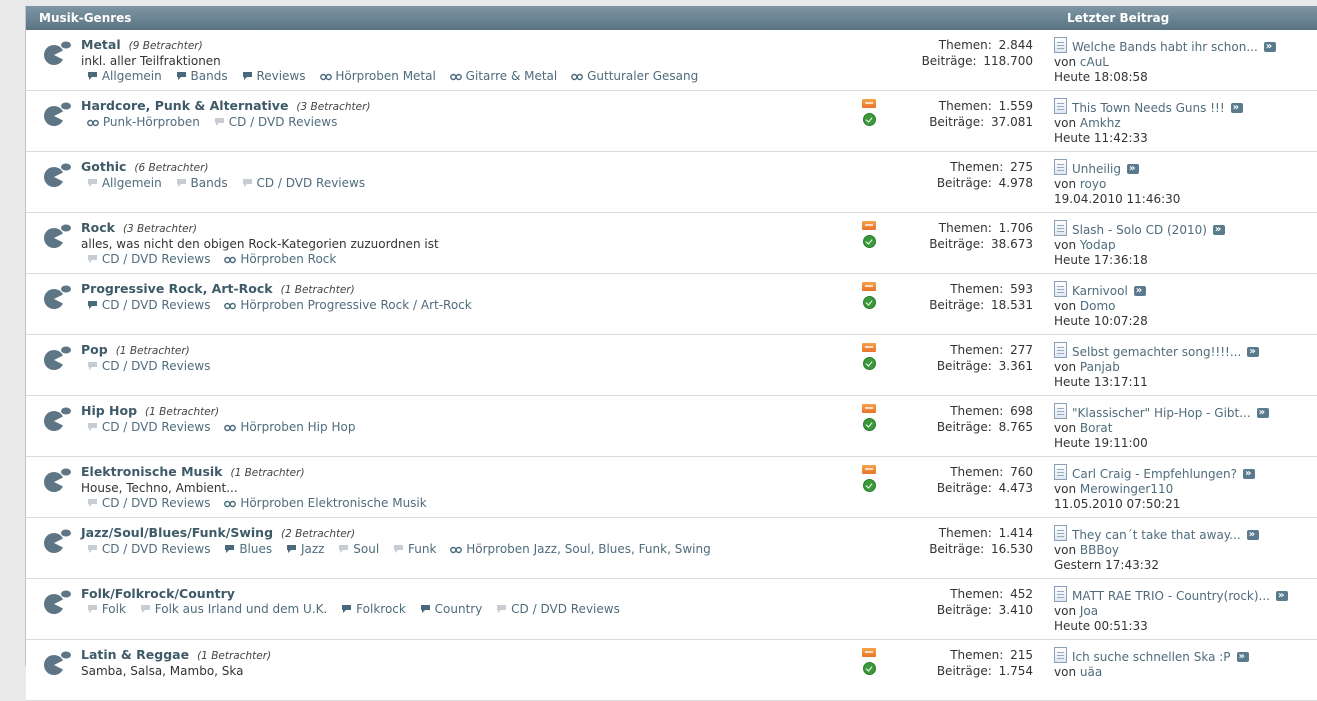 The width and height of the screenshot is (1317, 701). I want to click on subforum-link: Hörproben Progressive Rock / Art-Rock, so click(348, 305).